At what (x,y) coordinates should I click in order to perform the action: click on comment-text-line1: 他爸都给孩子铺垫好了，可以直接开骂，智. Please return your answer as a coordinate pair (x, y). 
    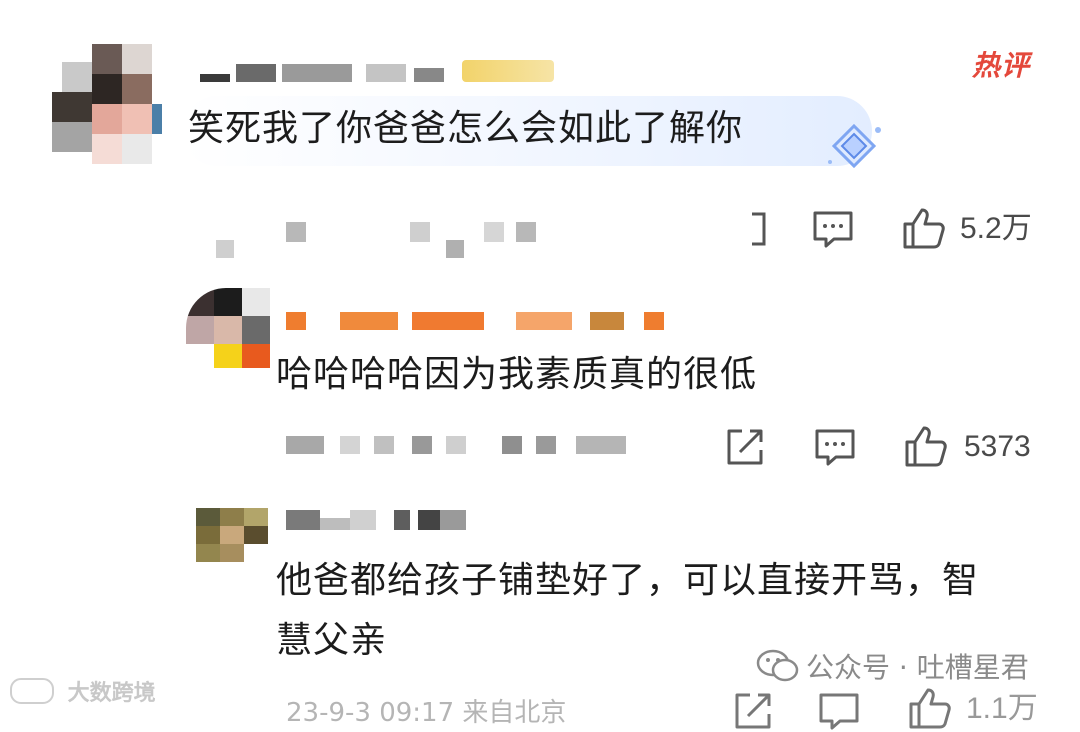
    Looking at the image, I should click on (628, 580).